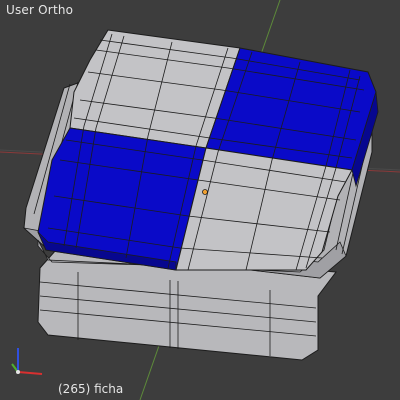  I want to click on view-mode-label: User Ortho, so click(40, 10).